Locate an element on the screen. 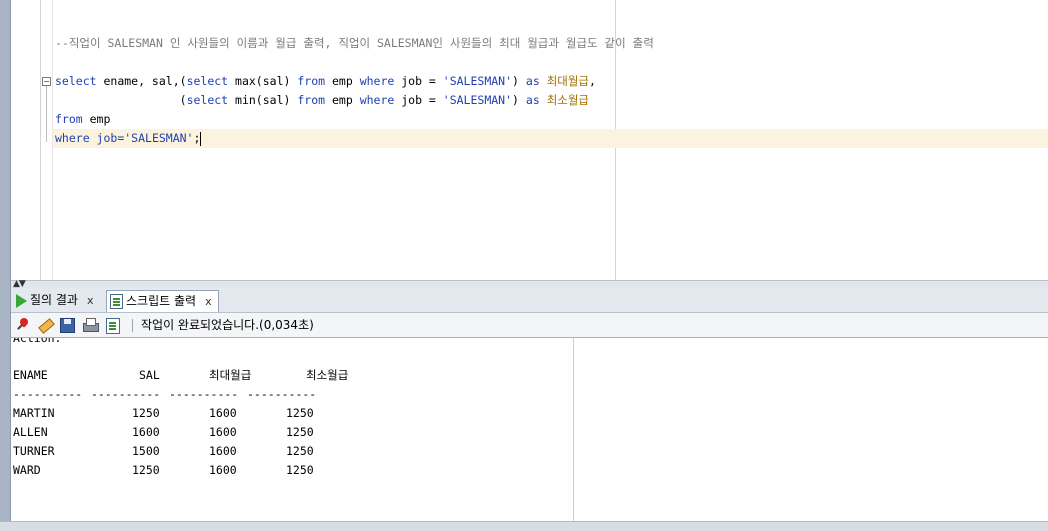 The height and width of the screenshot is (531, 1048). cell-sal: 1600 is located at coordinates (146, 432).